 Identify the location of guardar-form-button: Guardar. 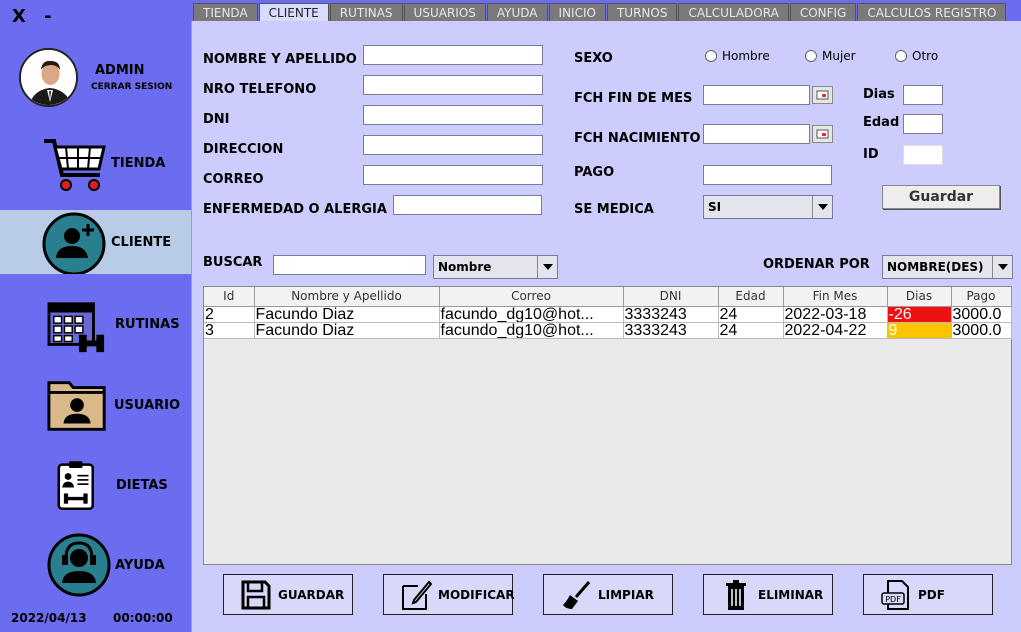
(941, 197).